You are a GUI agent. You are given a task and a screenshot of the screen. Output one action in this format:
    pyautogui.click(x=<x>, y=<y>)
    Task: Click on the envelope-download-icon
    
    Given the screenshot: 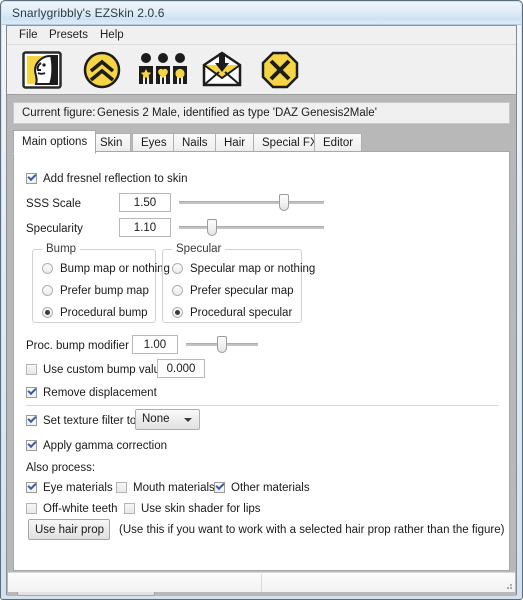 What is the action you would take?
    pyautogui.click(x=222, y=70)
    